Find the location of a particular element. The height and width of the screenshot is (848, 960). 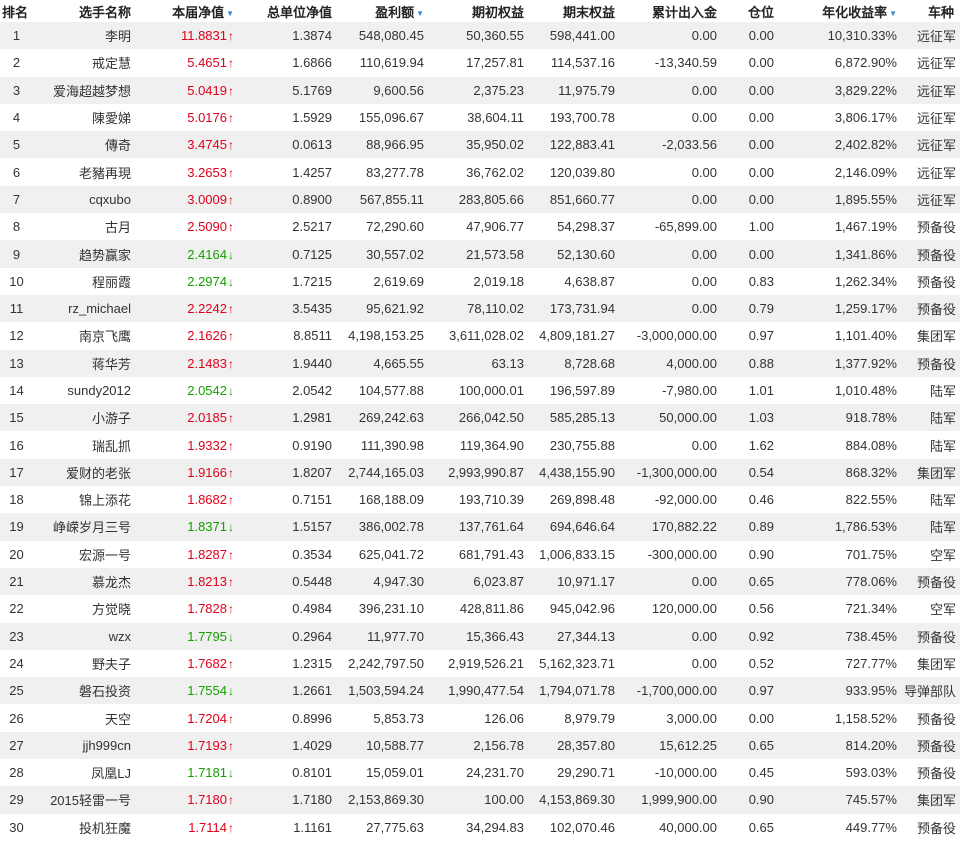

player-name-link: 峥嵘岁月三号 is located at coordinates (85, 526).